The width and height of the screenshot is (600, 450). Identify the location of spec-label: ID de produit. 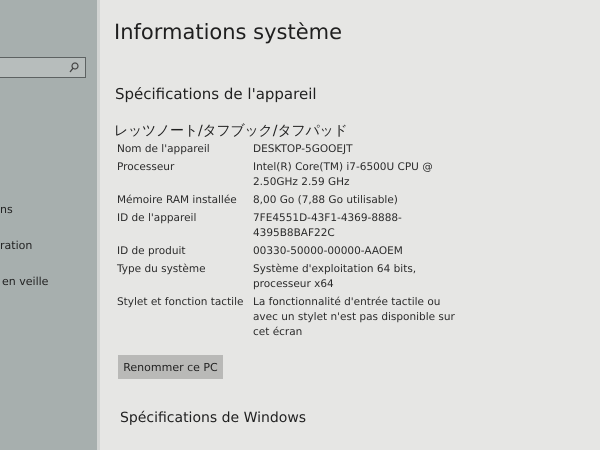
(152, 251).